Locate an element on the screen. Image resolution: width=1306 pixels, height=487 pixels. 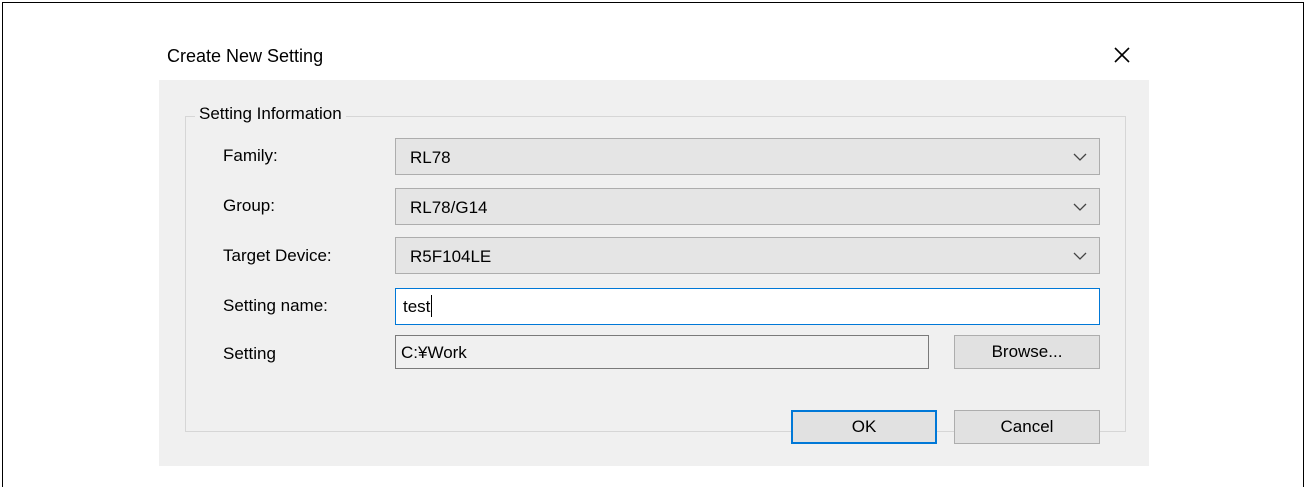
family-value: RL78 is located at coordinates (430, 157).